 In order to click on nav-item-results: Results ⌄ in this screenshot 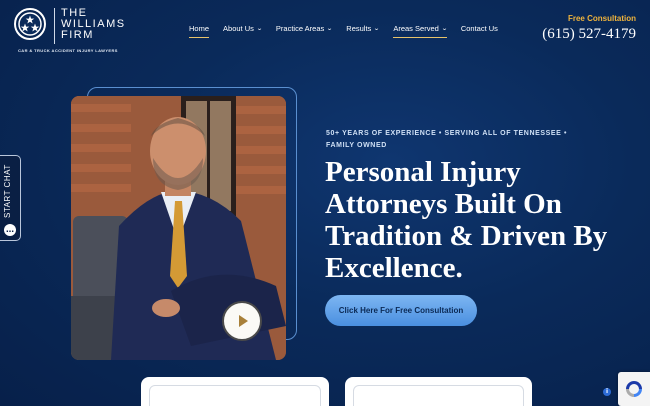, I will do `click(363, 31)`.